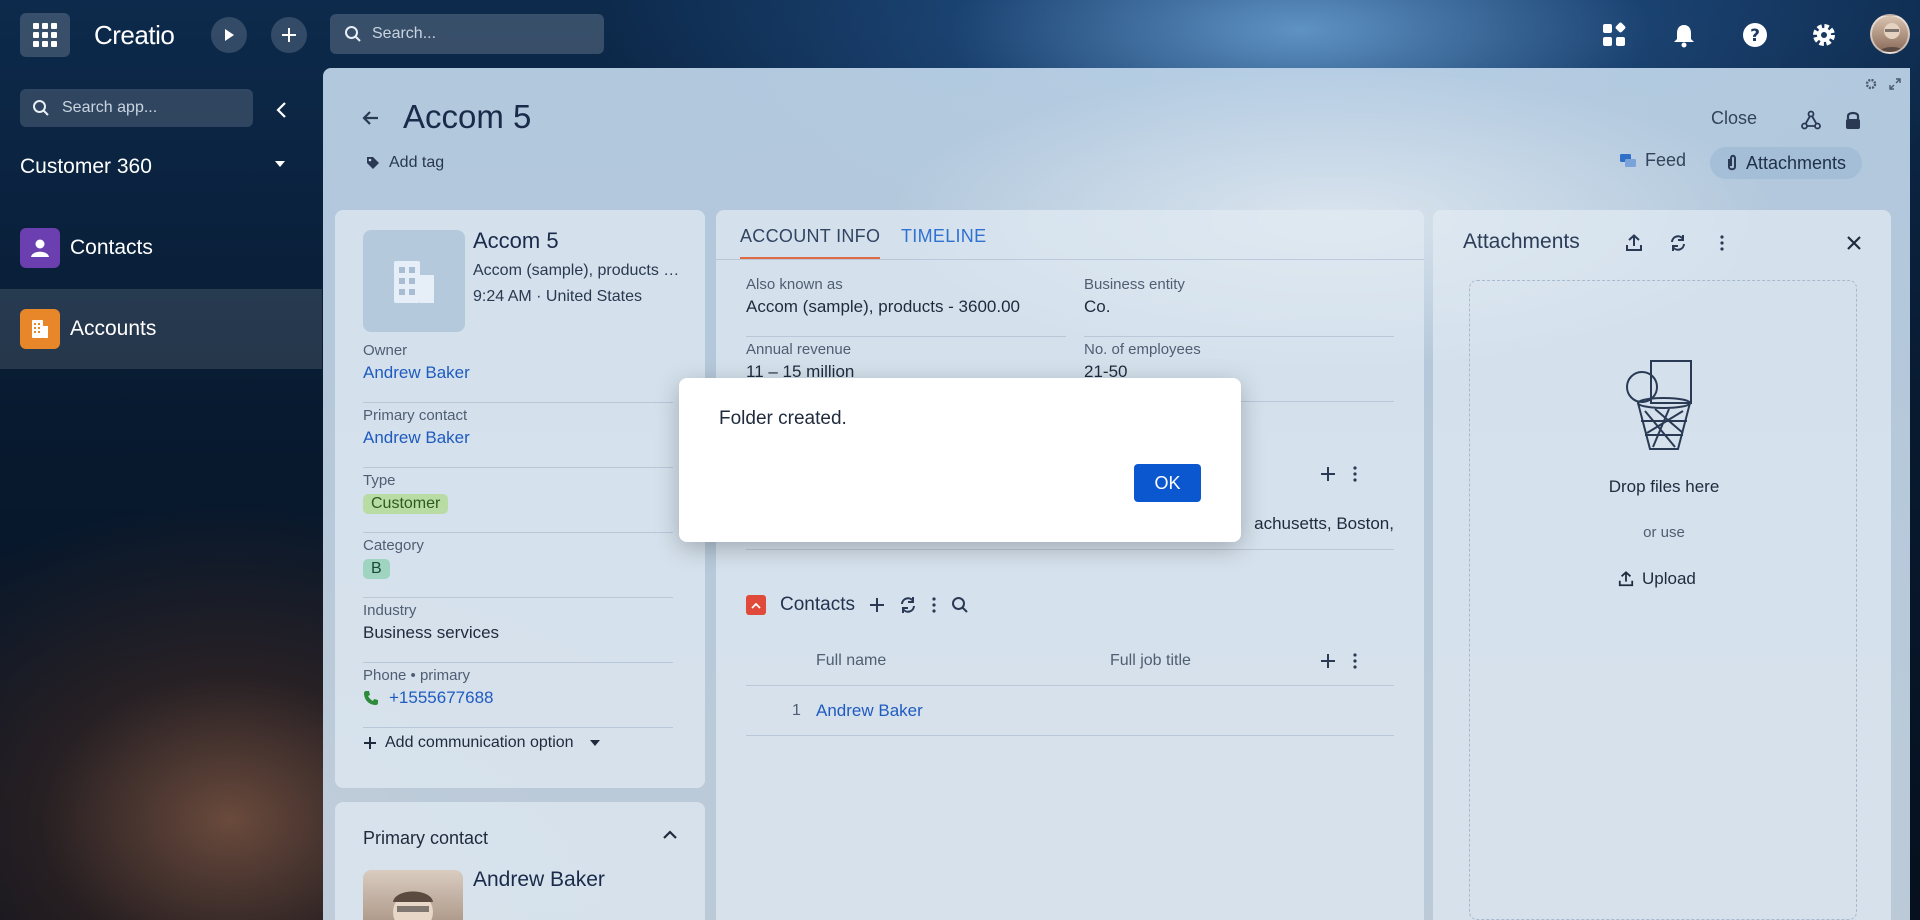 The height and width of the screenshot is (920, 1920). Describe the element at coordinates (877, 605) in the screenshot. I see `add-contact-button` at that location.